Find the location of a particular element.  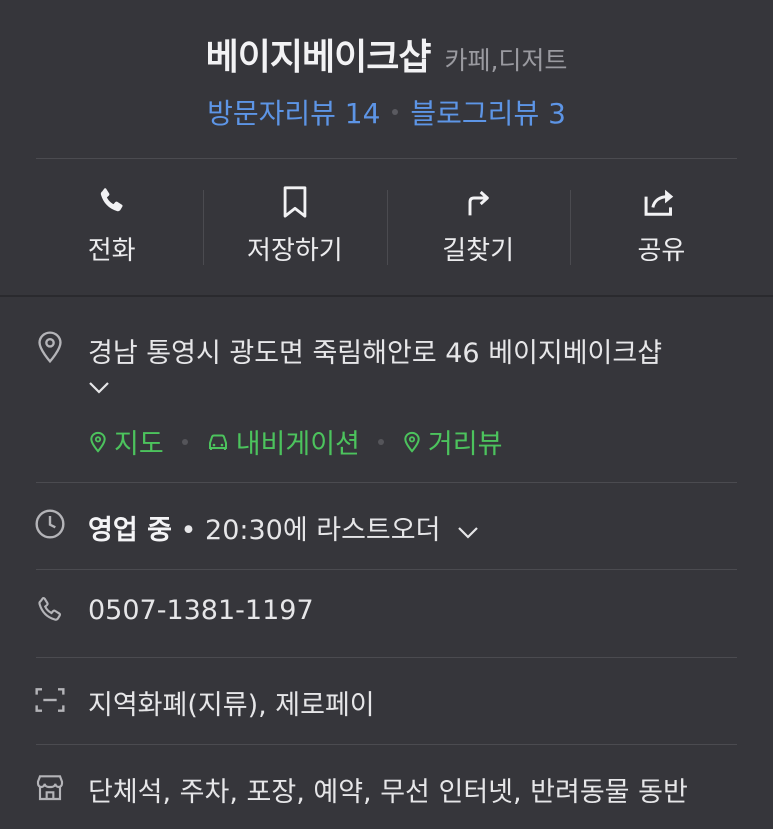

car-icon is located at coordinates (217, 442).